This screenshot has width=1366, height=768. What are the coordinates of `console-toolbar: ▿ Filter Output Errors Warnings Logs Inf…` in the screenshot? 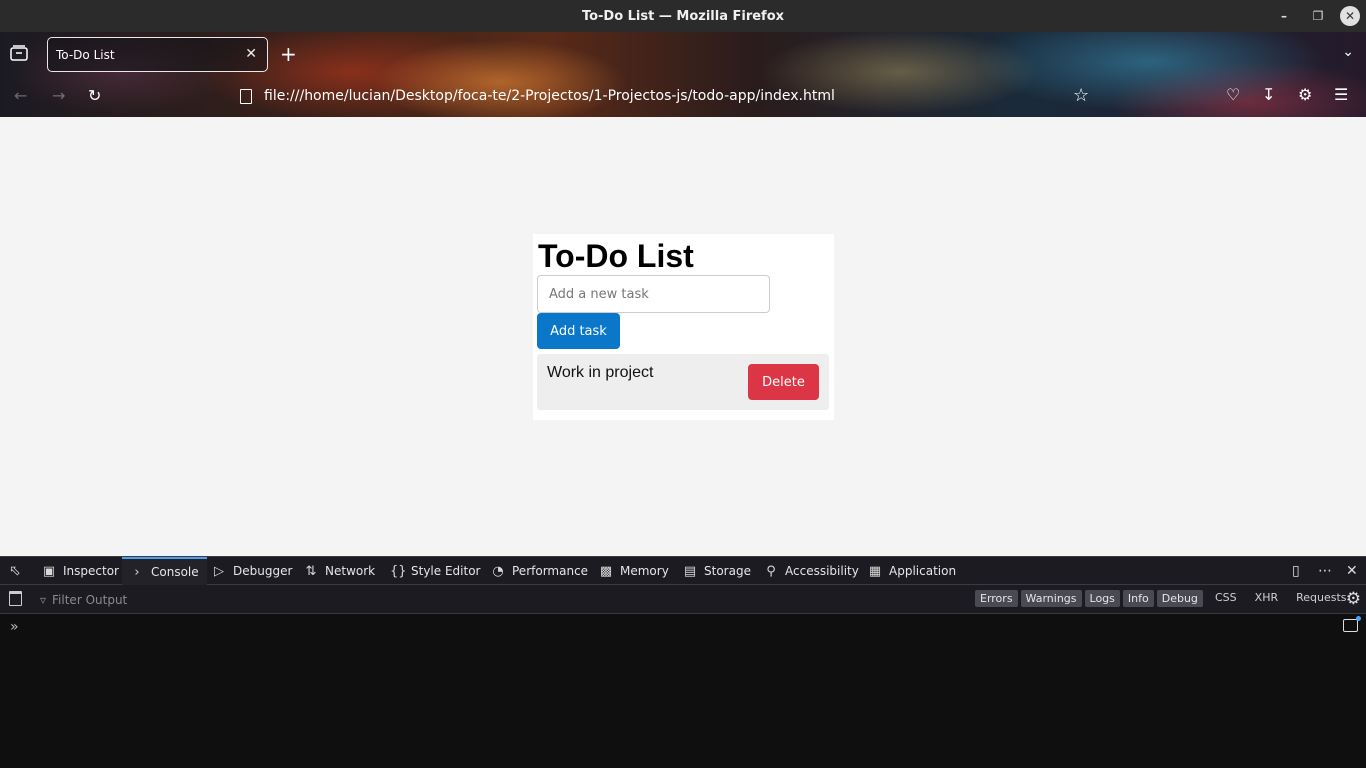 It's located at (683, 599).